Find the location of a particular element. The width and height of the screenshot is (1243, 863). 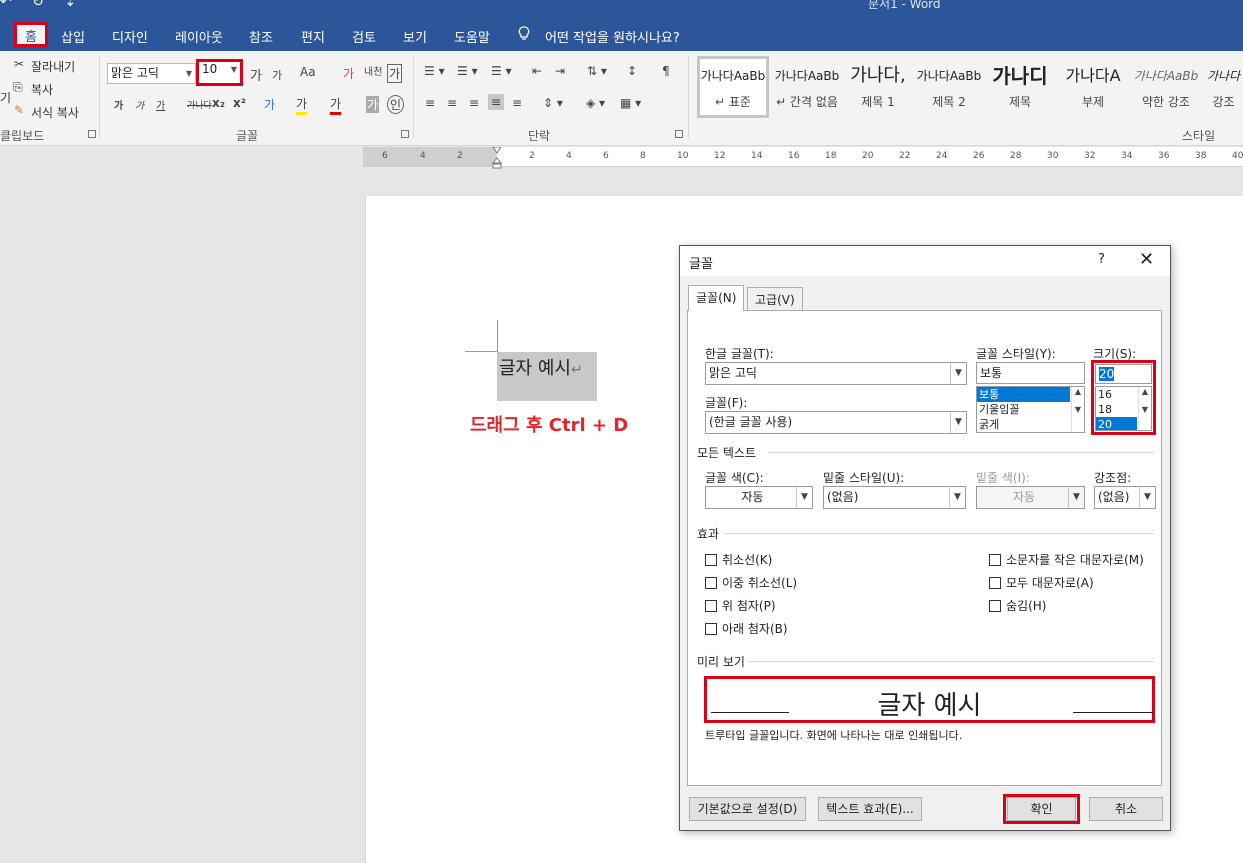

superscript-icon: x² is located at coordinates (239, 103).